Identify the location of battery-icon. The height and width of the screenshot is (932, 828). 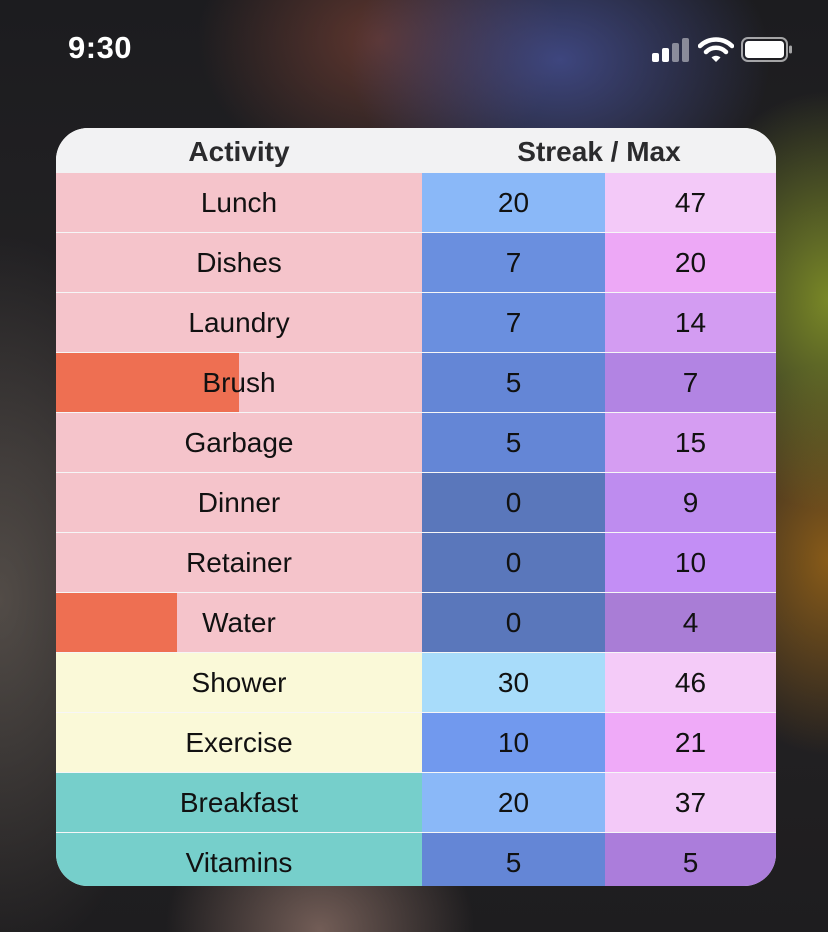
(766, 49).